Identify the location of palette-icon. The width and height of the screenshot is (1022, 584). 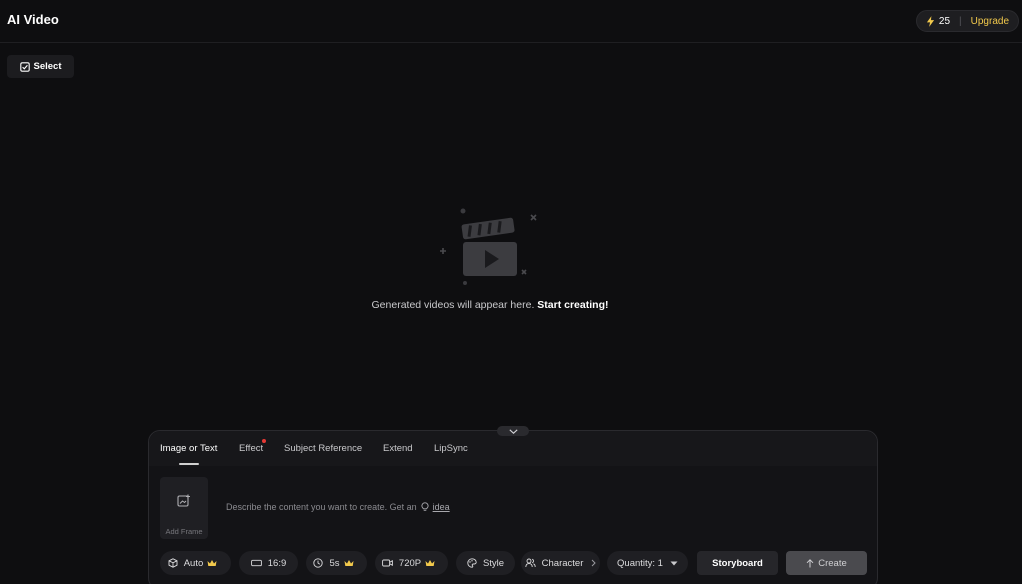
(472, 563).